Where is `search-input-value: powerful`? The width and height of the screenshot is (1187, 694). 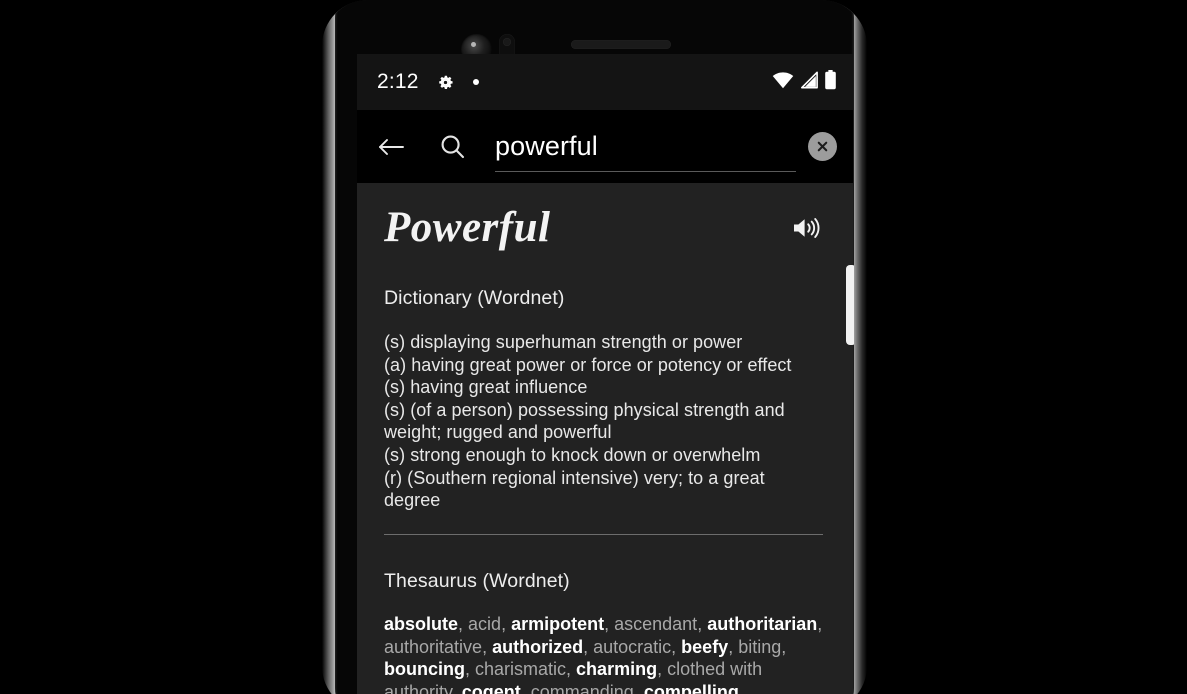
search-input-value: powerful is located at coordinates (546, 146).